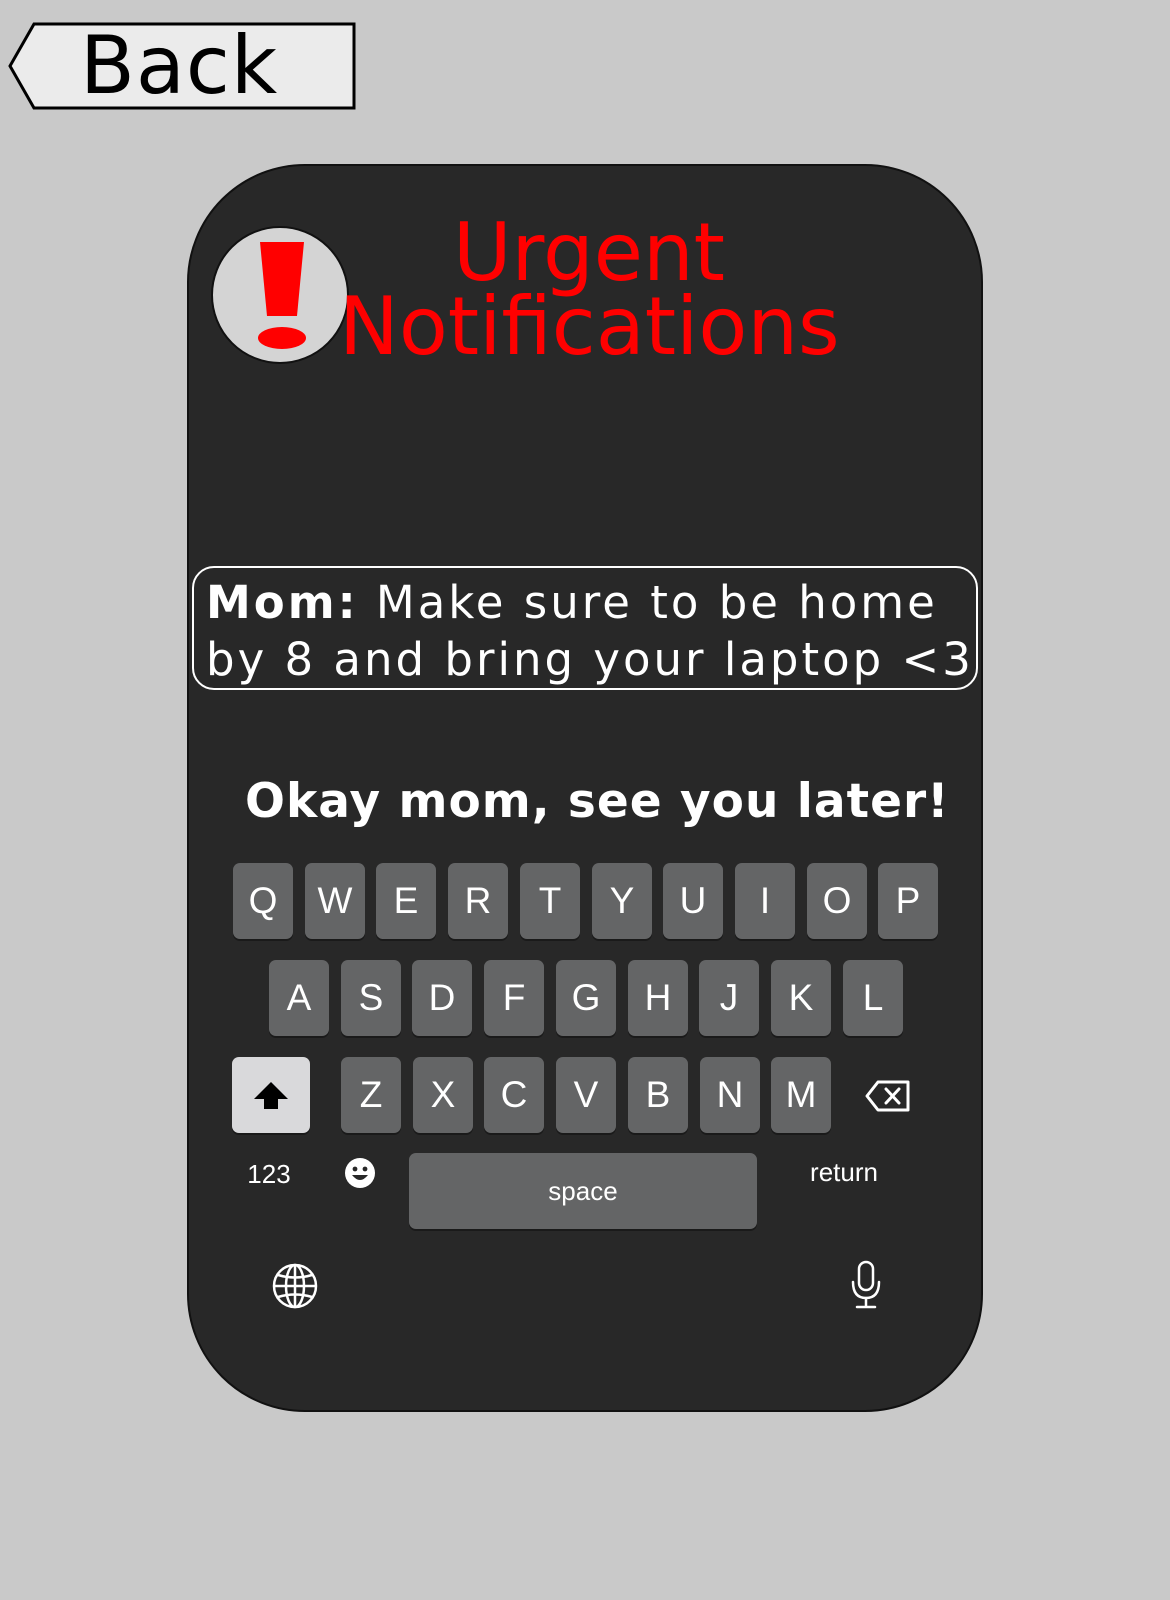  What do you see at coordinates (586, 1095) in the screenshot?
I see `key-v: V` at bounding box center [586, 1095].